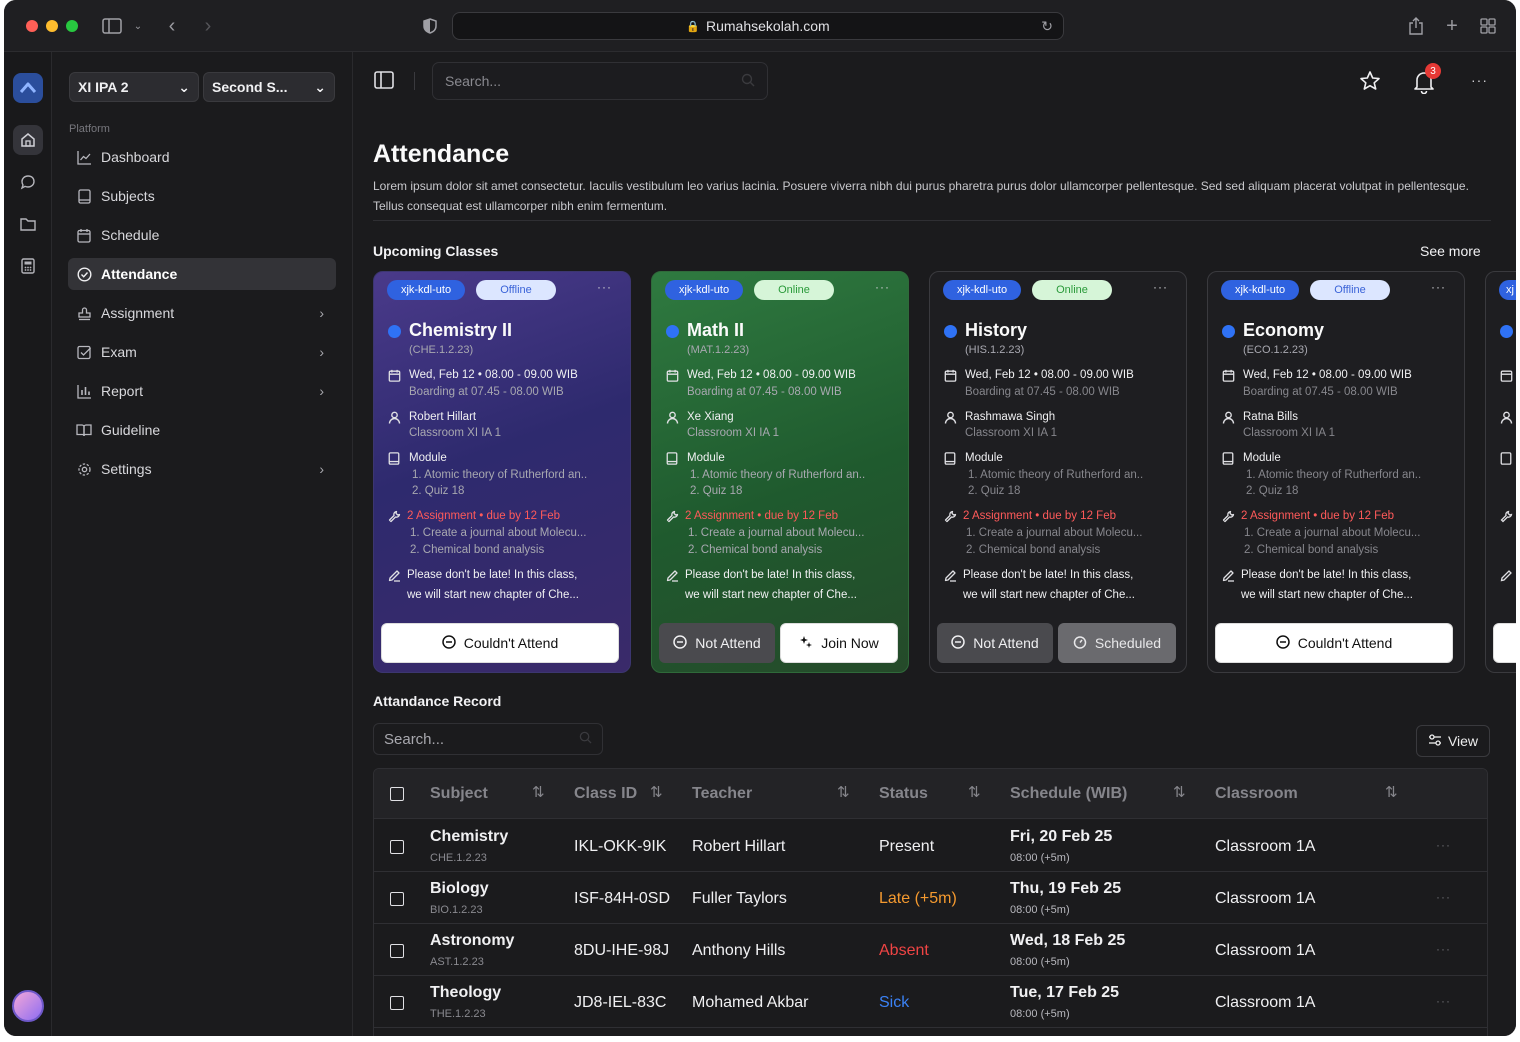  What do you see at coordinates (134, 87) in the screenshot?
I see `class-select: XI IPA 2 ⌄` at bounding box center [134, 87].